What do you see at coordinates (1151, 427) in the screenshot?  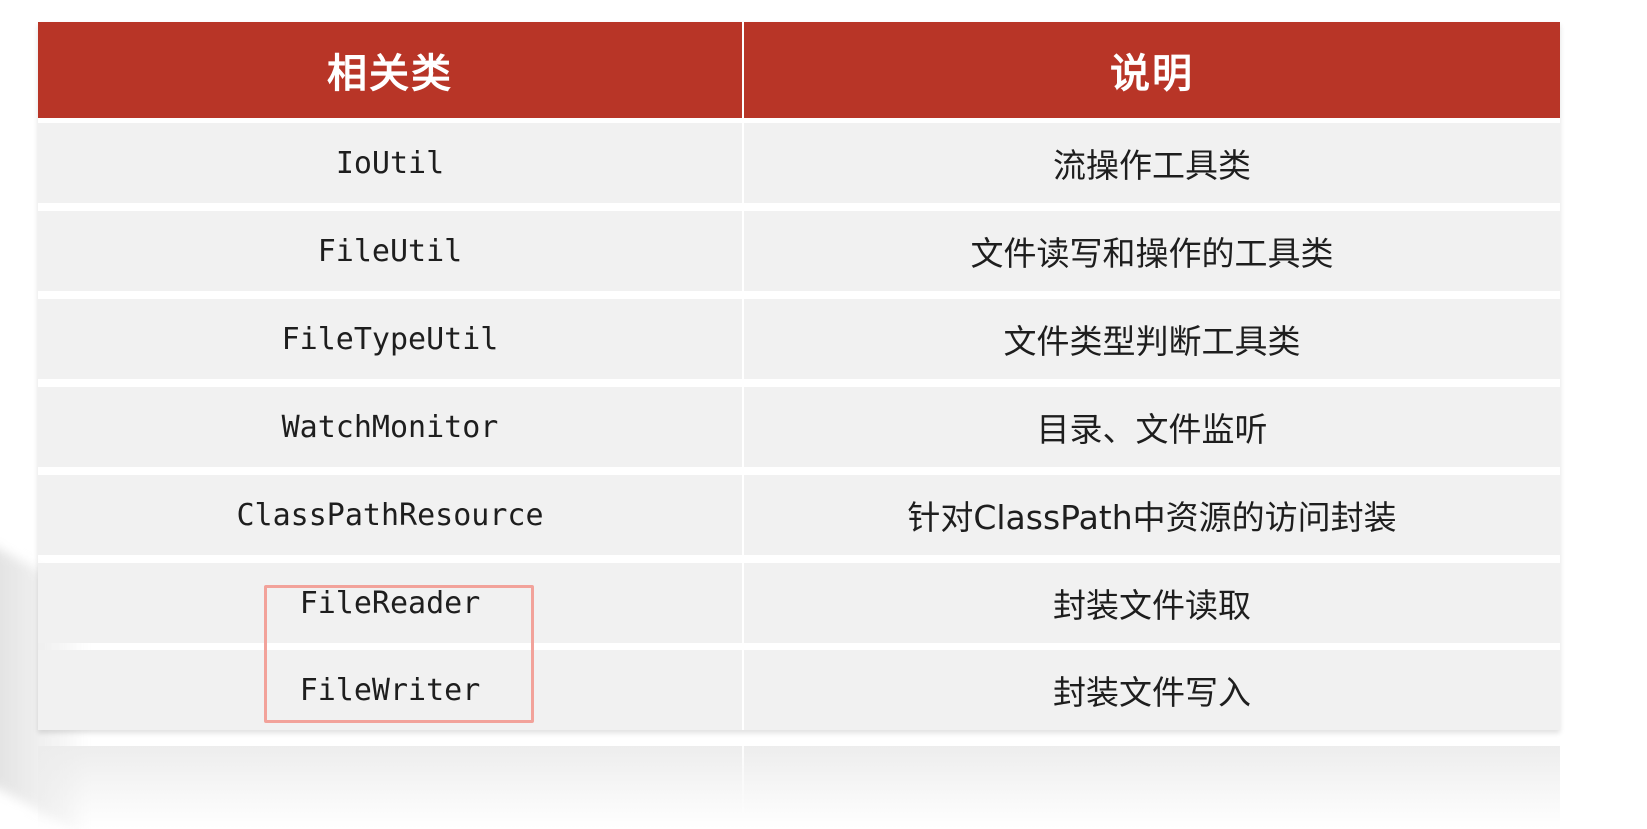 I see `description-cell: 目录、文件监听` at bounding box center [1151, 427].